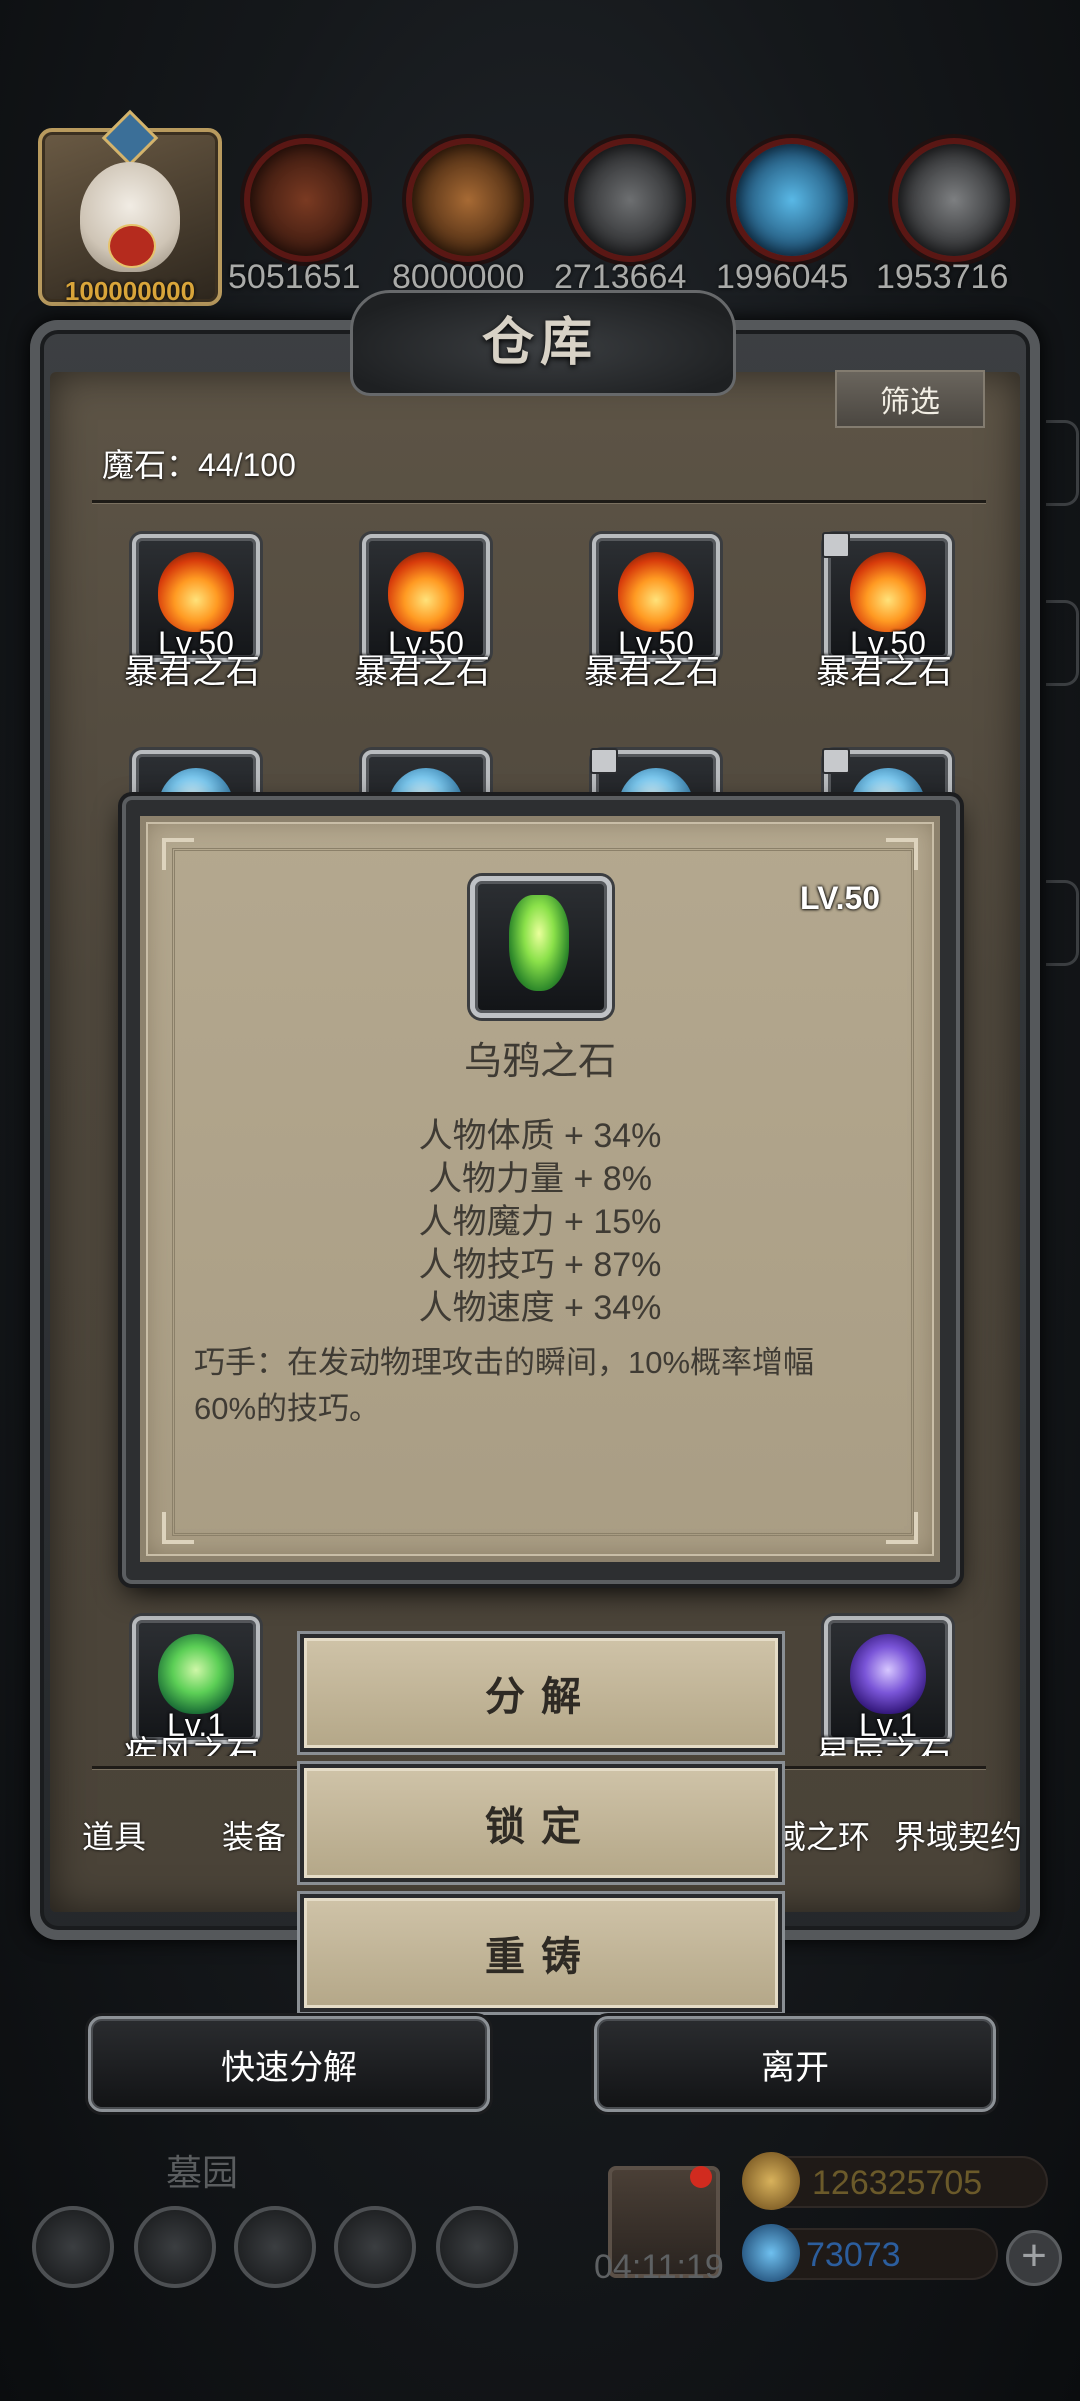 This screenshot has height=2401, width=1080. Describe the element at coordinates (539, 943) in the screenshot. I see `green-crystal-icon` at that location.